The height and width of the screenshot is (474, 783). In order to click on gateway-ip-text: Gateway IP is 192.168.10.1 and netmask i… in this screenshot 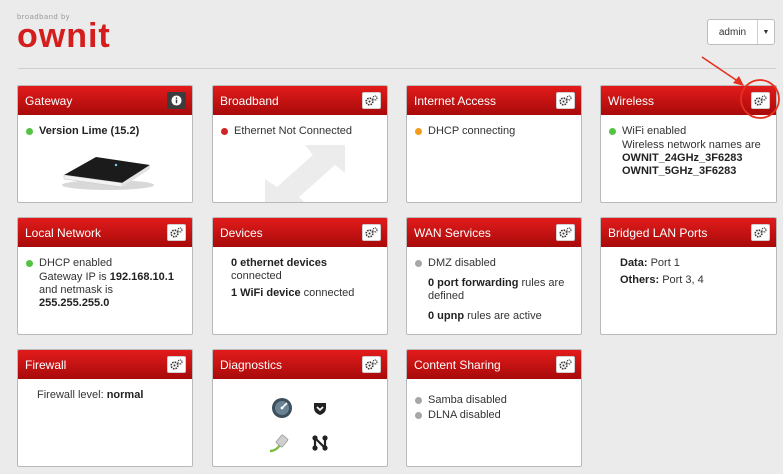, I will do `click(106, 290)`.